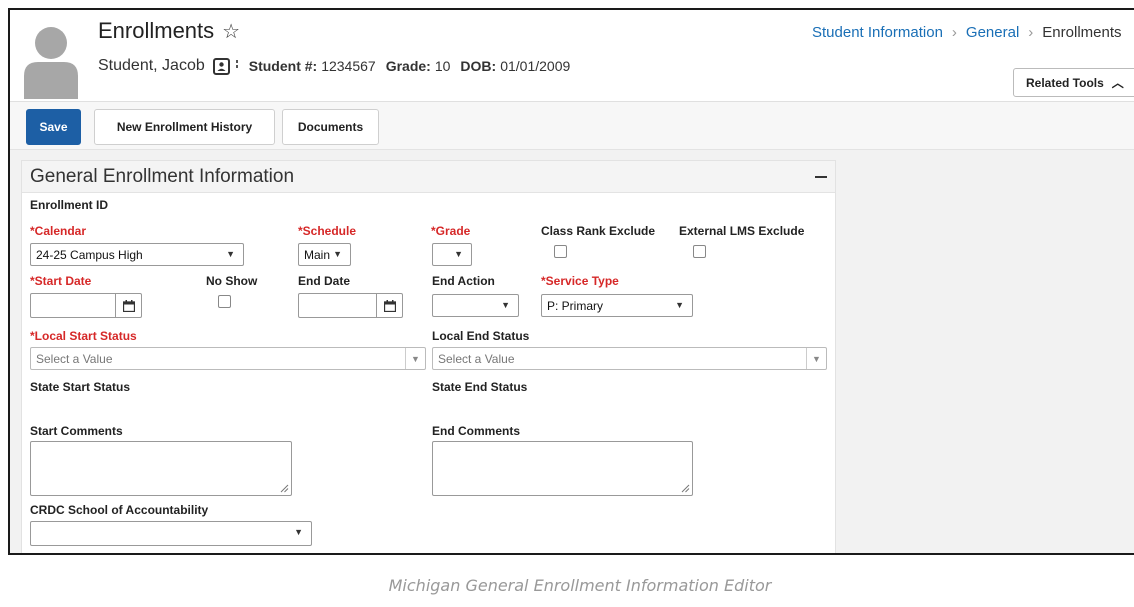 This screenshot has width=1134, height=607. Describe the element at coordinates (629, 358) in the screenshot. I see `local-end-status-select: Select a Value ▼` at that location.